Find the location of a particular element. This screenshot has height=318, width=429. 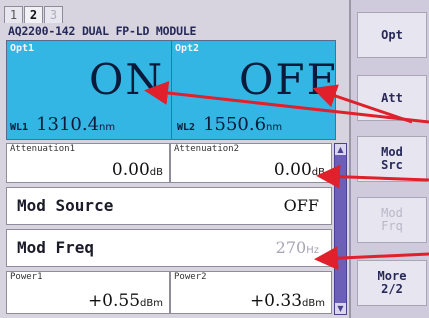

power1-unit: dBm is located at coordinates (151, 303).